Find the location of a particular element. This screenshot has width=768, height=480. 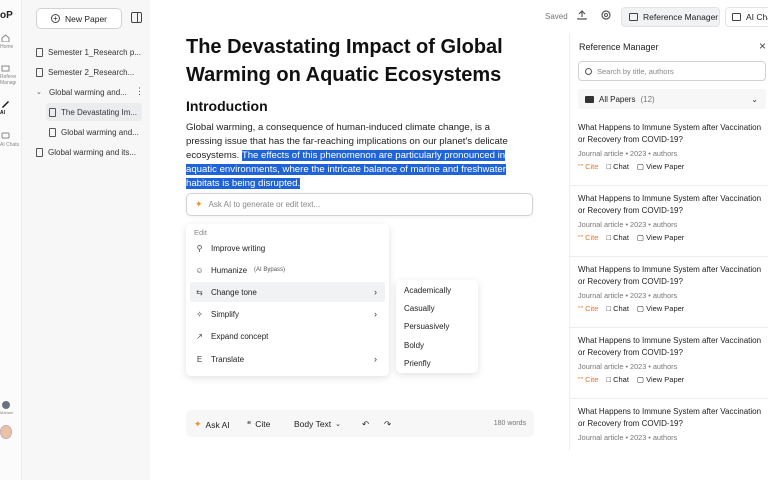

menu-change-tone: ⇆ Change tone › is located at coordinates (287, 292).